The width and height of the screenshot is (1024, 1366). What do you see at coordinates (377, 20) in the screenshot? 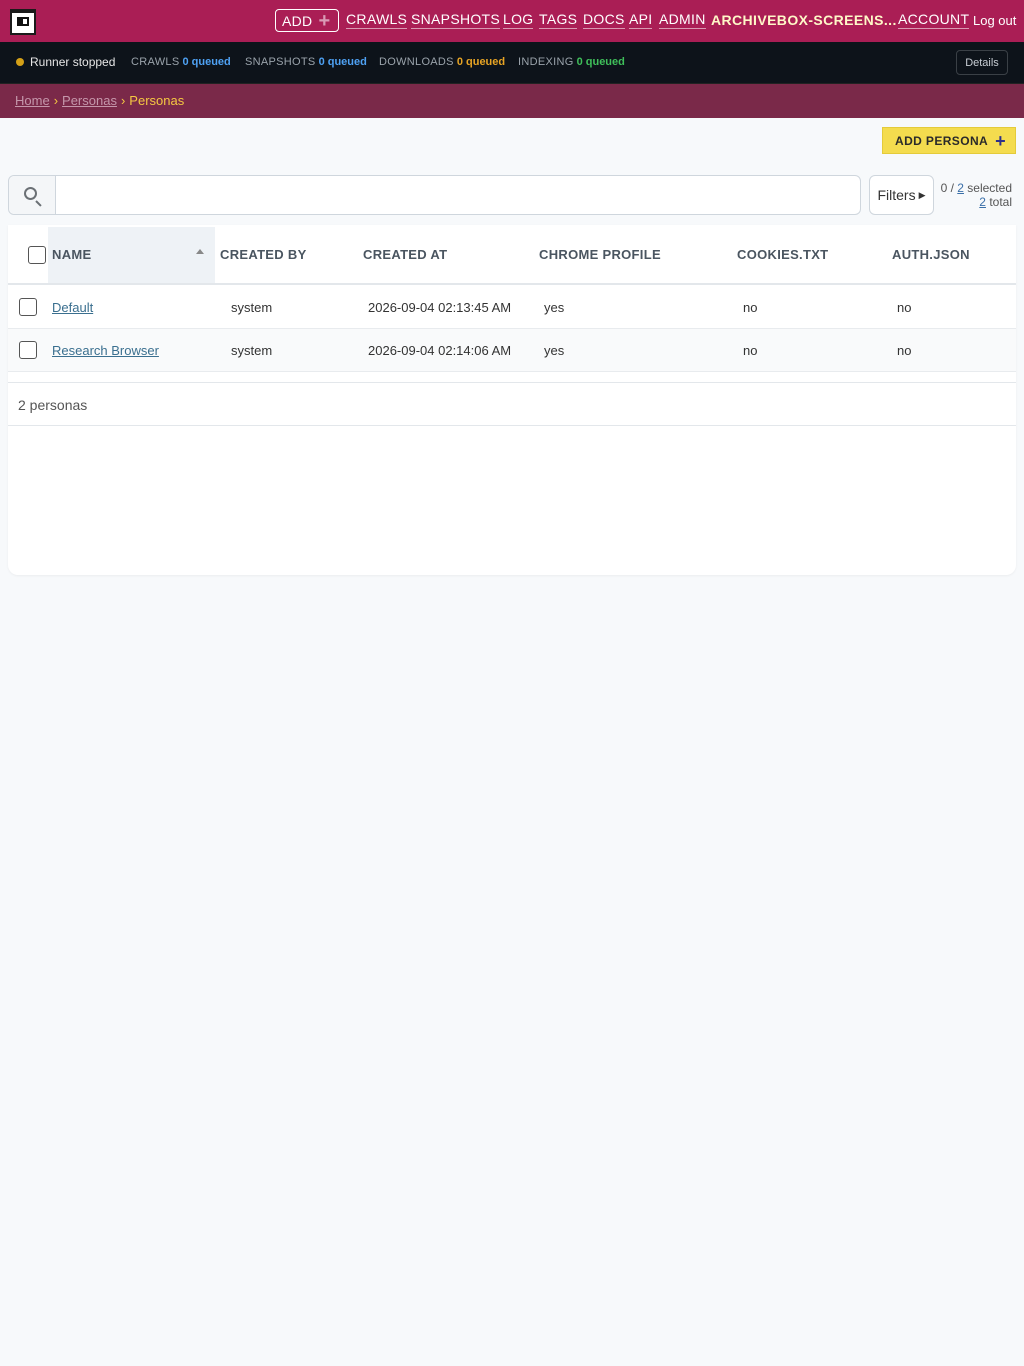
I see `nav-crawls-link: CRAWLS` at bounding box center [377, 20].